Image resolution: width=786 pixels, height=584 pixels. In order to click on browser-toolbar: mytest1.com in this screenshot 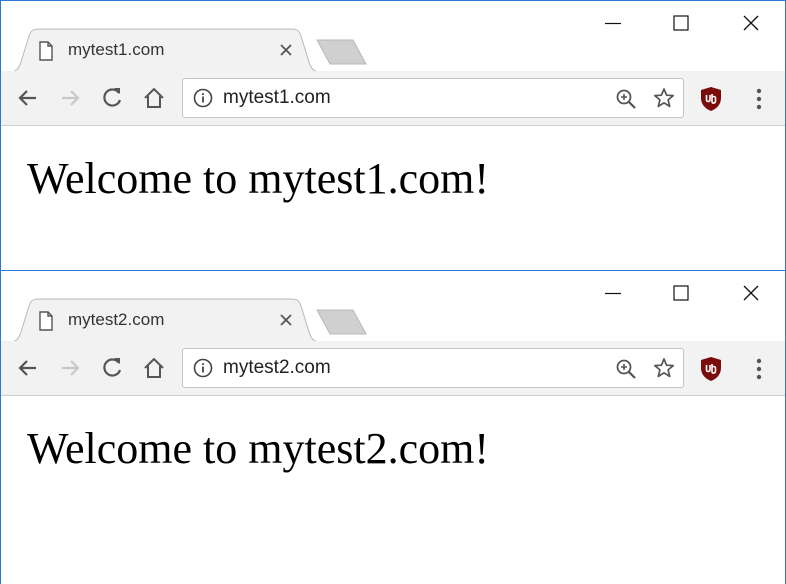, I will do `click(393, 98)`.